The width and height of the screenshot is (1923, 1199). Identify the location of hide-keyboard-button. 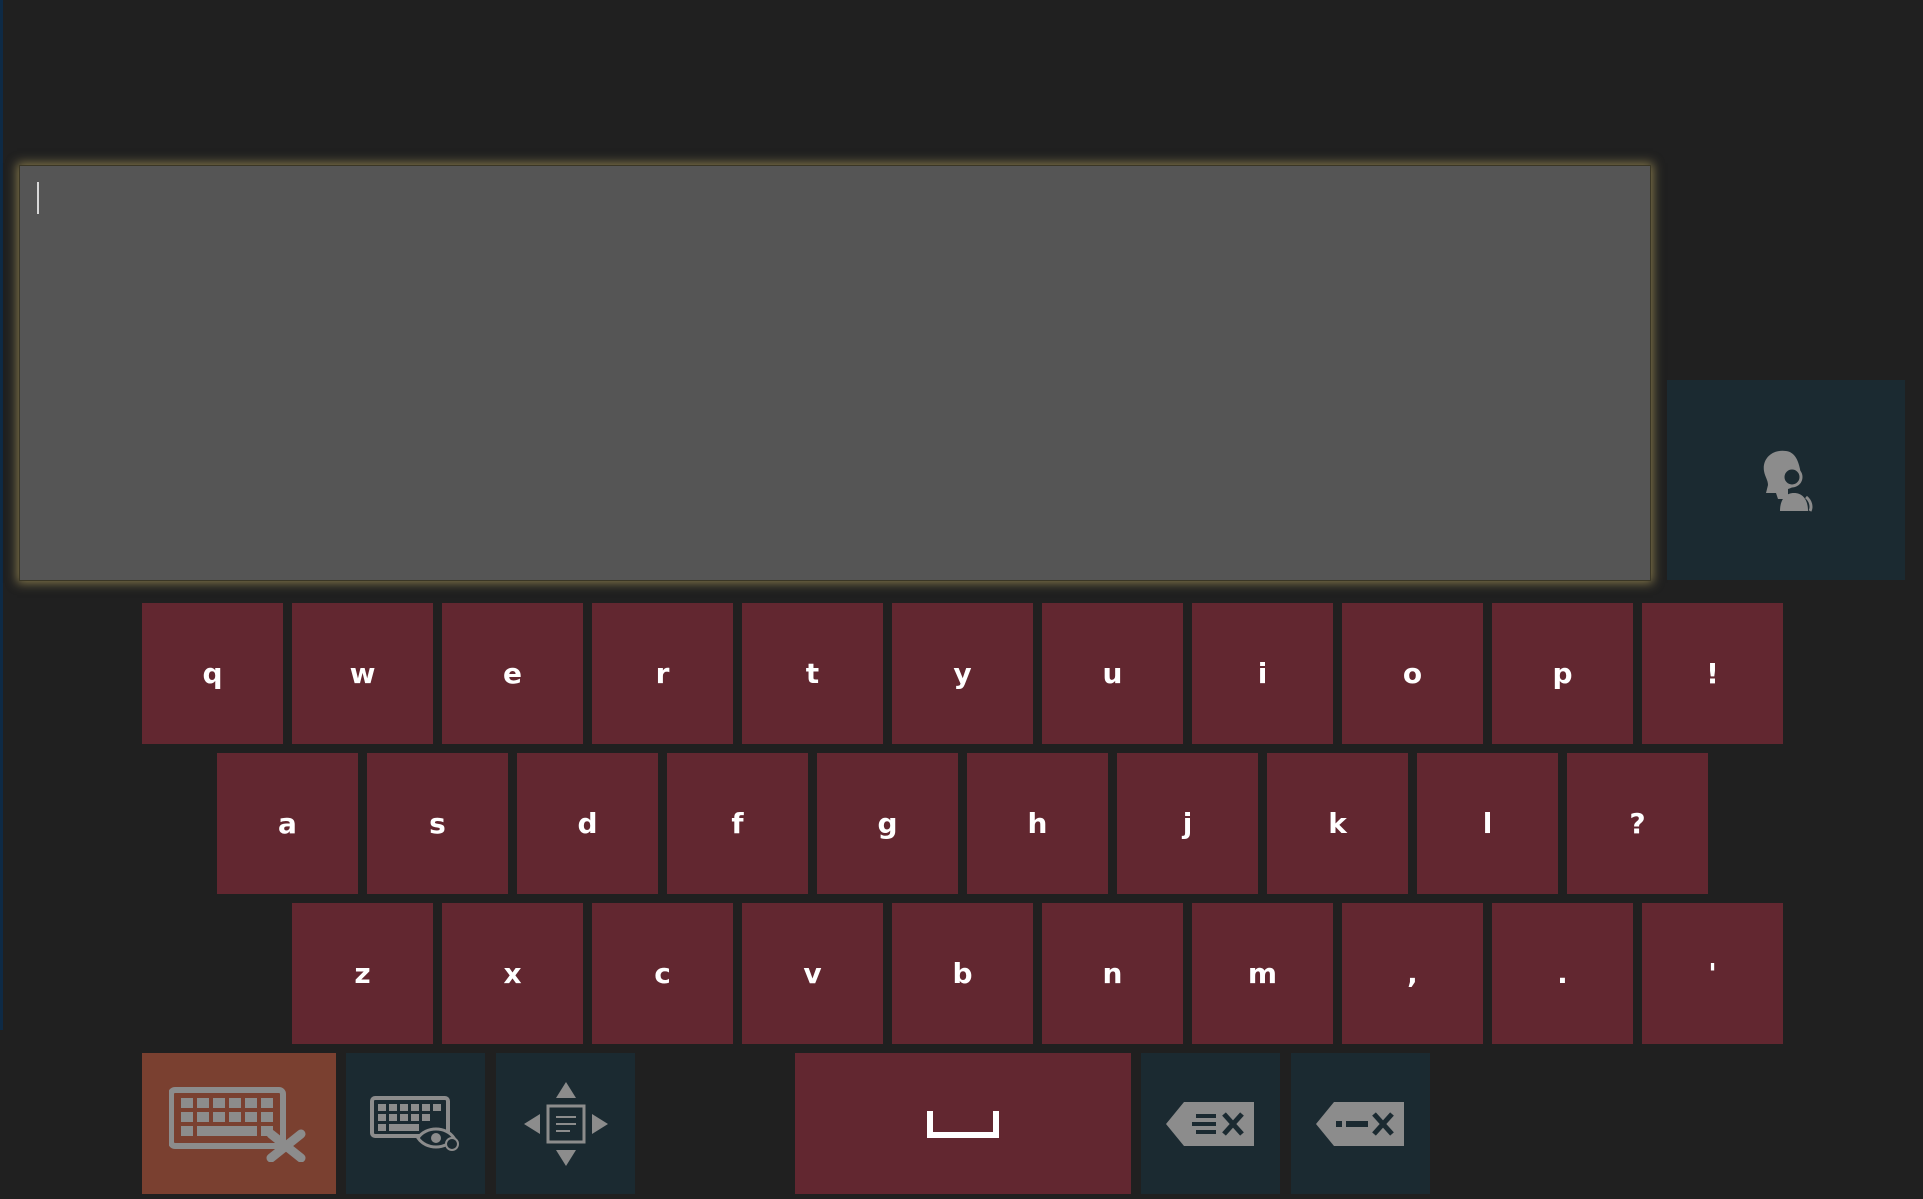
(239, 1123).